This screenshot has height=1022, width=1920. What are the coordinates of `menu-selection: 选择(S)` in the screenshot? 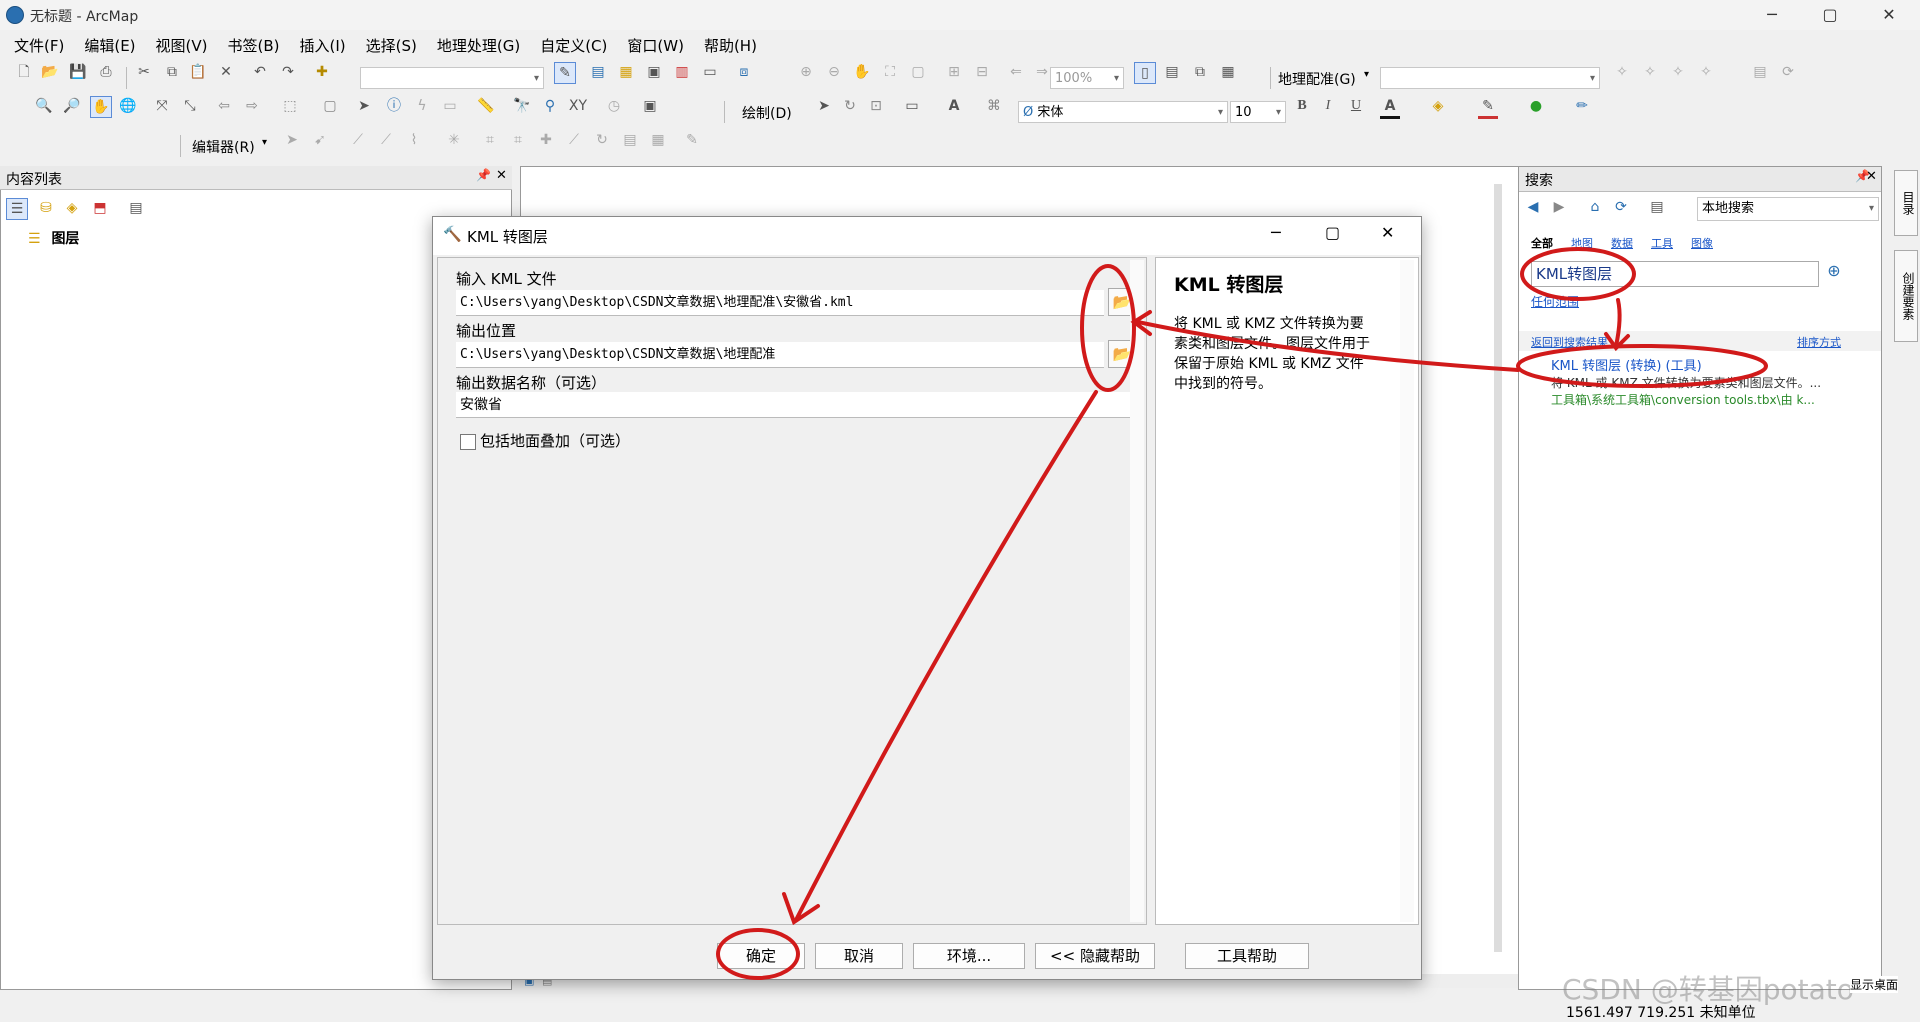 It's located at (391, 46).